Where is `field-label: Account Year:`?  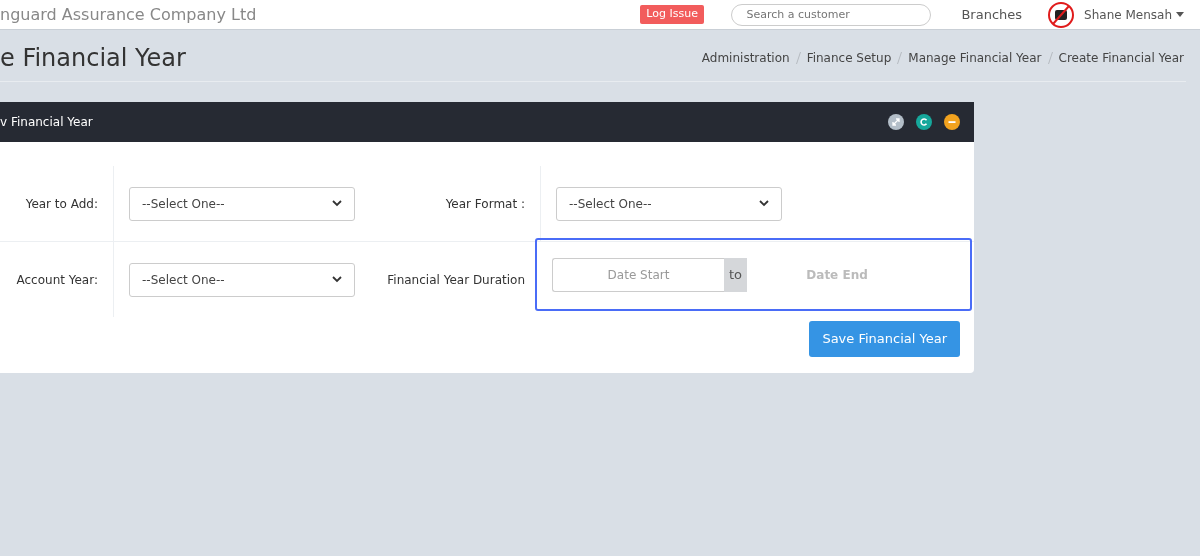
field-label: Account Year: is located at coordinates (57, 280).